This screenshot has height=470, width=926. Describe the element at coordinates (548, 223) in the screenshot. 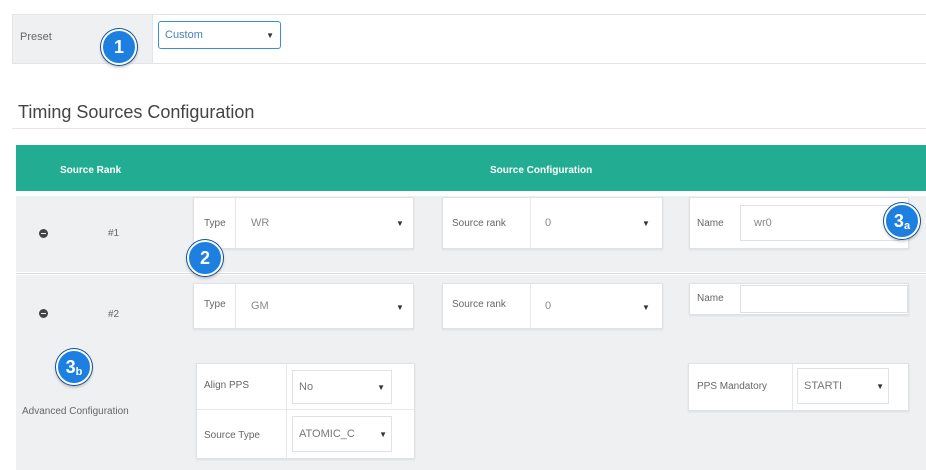

I see `source-rank-value-1: 0` at that location.